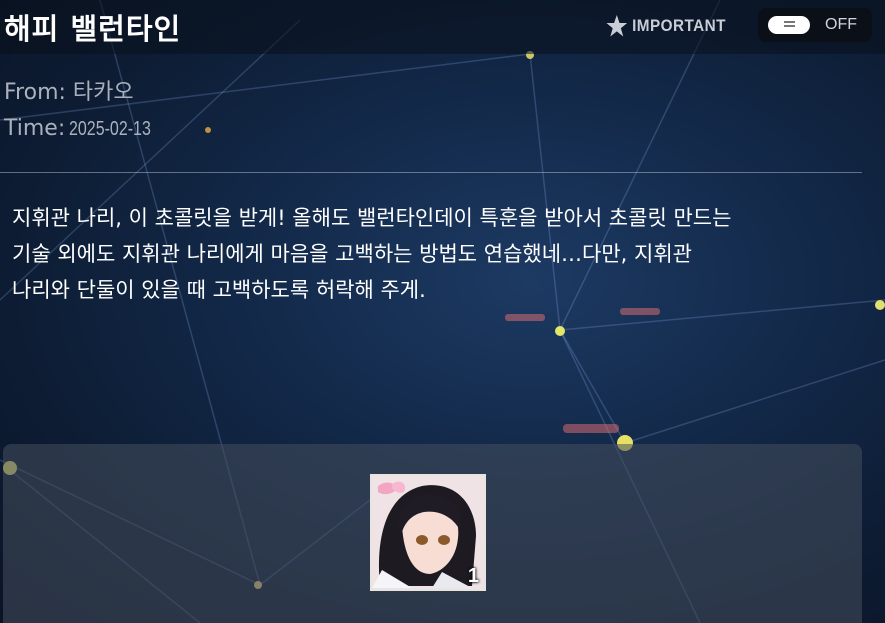  I want to click on important-label: IMPORTANT, so click(679, 25).